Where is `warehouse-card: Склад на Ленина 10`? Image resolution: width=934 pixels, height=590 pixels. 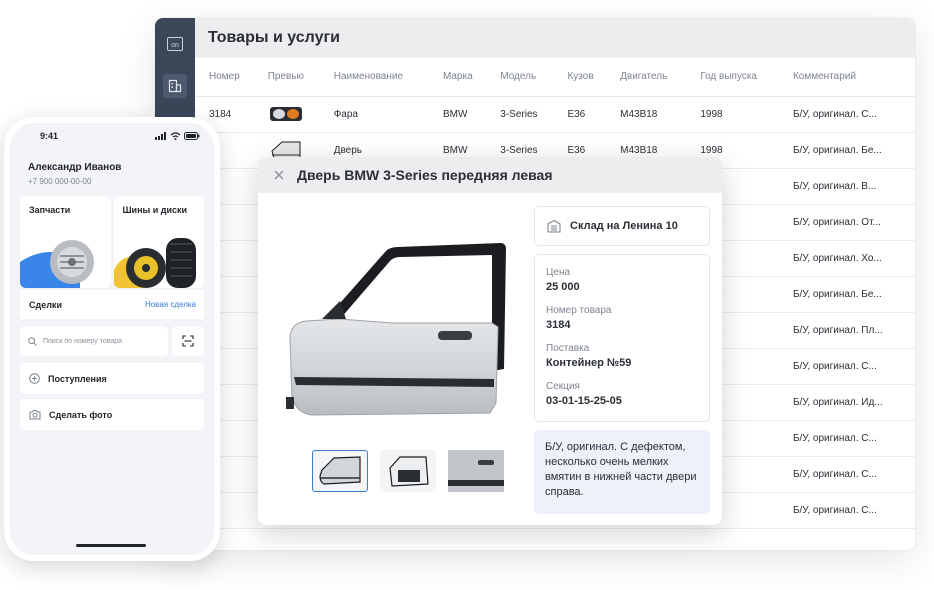 warehouse-card: Склад на Ленина 10 is located at coordinates (622, 226).